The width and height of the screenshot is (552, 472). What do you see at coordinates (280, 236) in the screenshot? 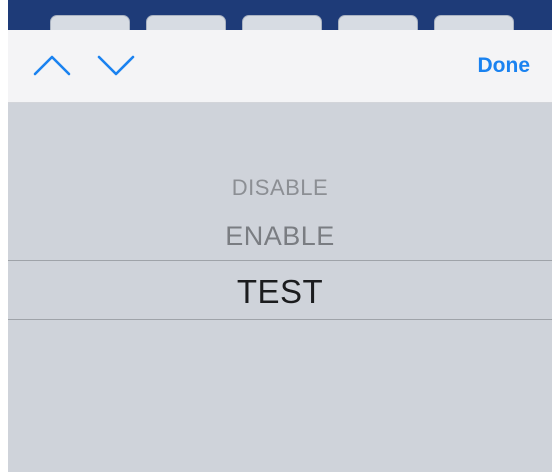
I see `picker-option-enable: ENABLE` at bounding box center [280, 236].